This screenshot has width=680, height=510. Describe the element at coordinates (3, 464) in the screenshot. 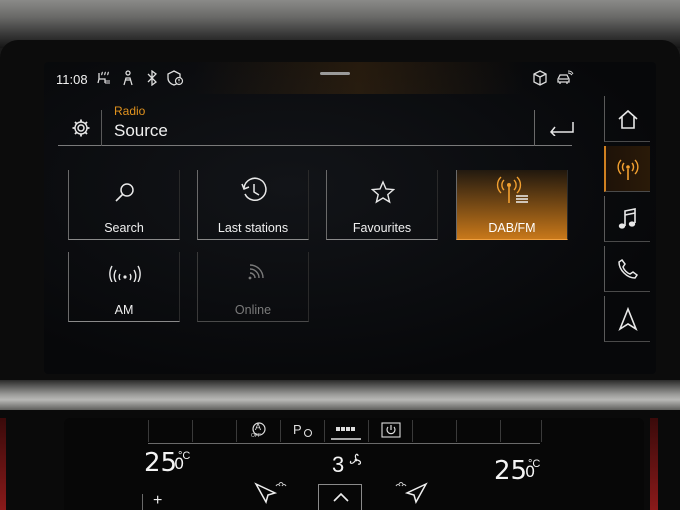

I see `ambient-light-left` at that location.